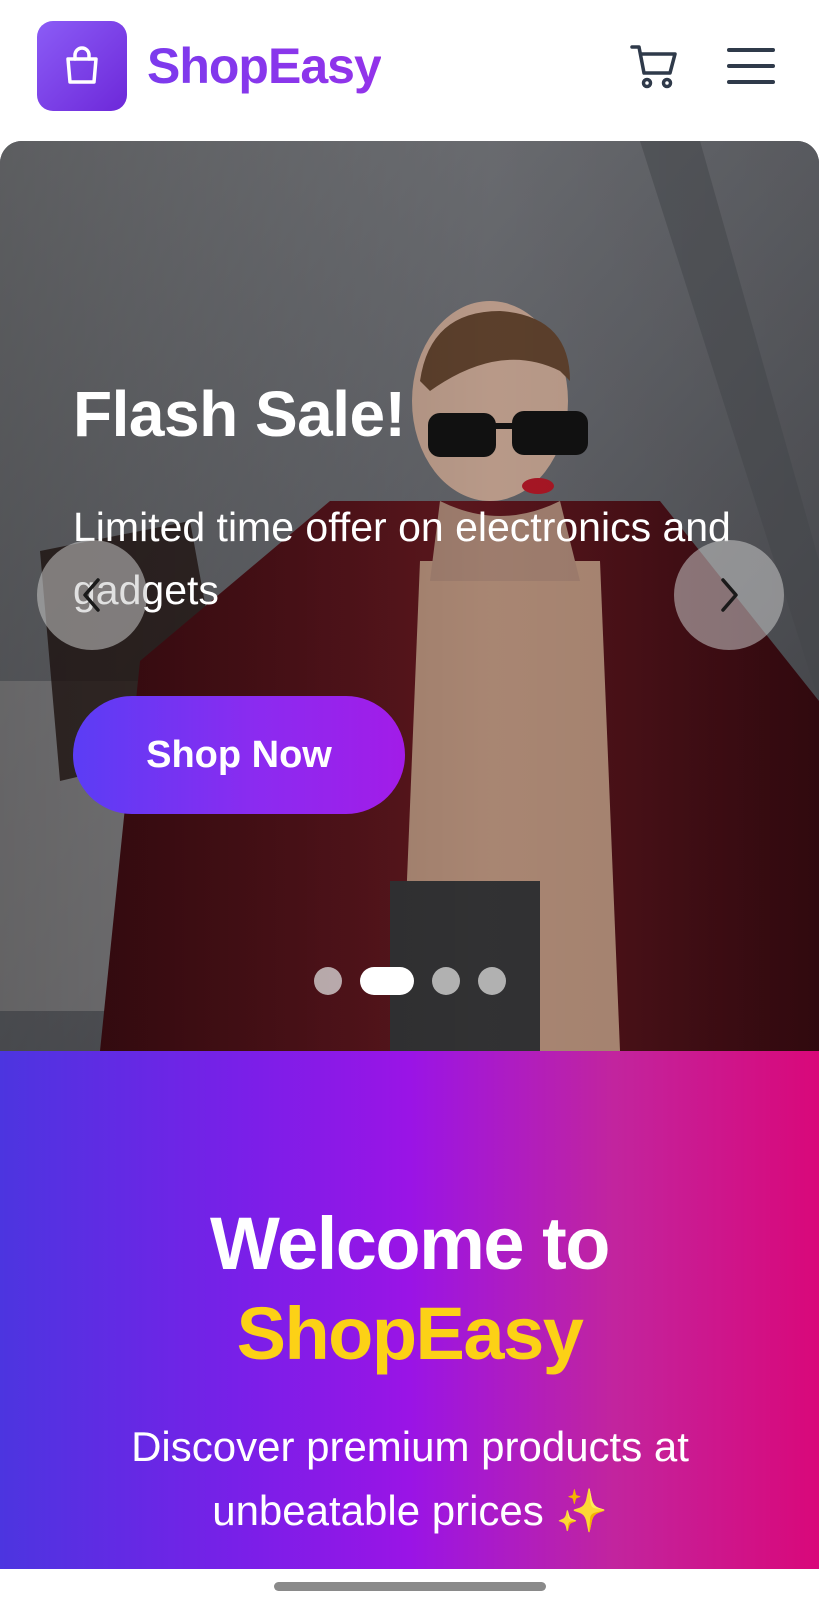 The width and height of the screenshot is (819, 1600). I want to click on logo, so click(82, 66).